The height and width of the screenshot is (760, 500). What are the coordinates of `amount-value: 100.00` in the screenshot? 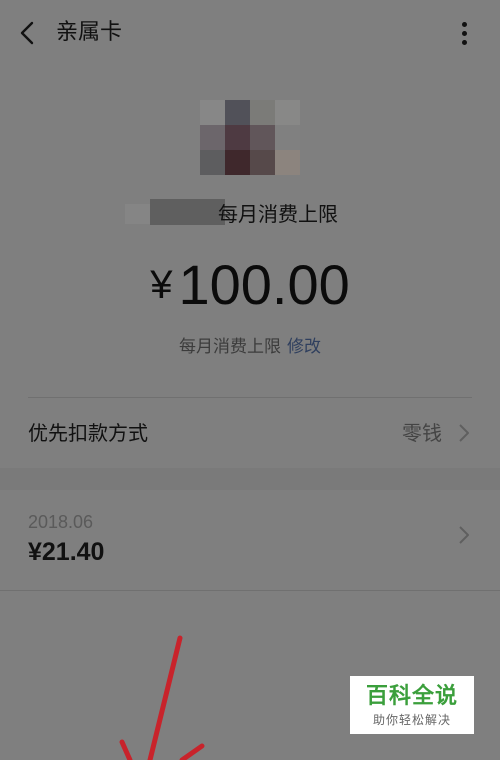 It's located at (264, 284).